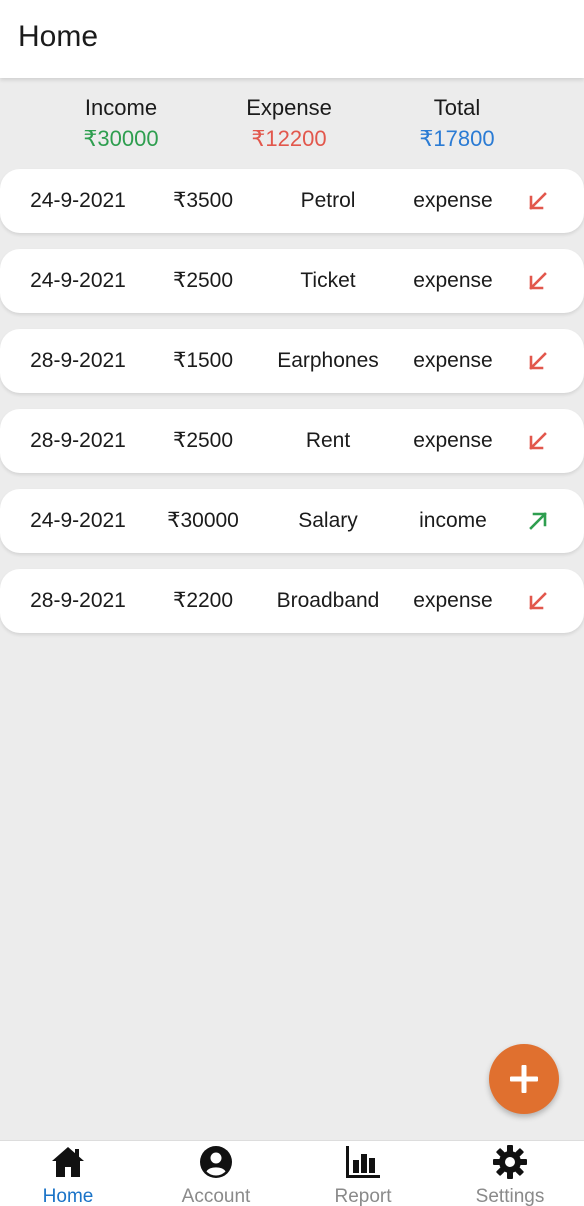  Describe the element at coordinates (457, 107) in the screenshot. I see `total-label: Total` at that location.